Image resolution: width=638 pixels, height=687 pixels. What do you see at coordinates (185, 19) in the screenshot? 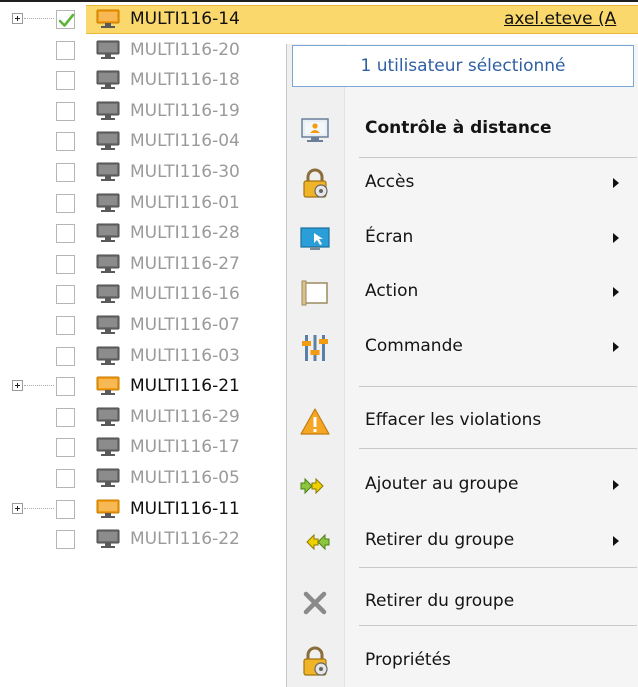
I see `computer-name: MULTI116-14` at bounding box center [185, 19].